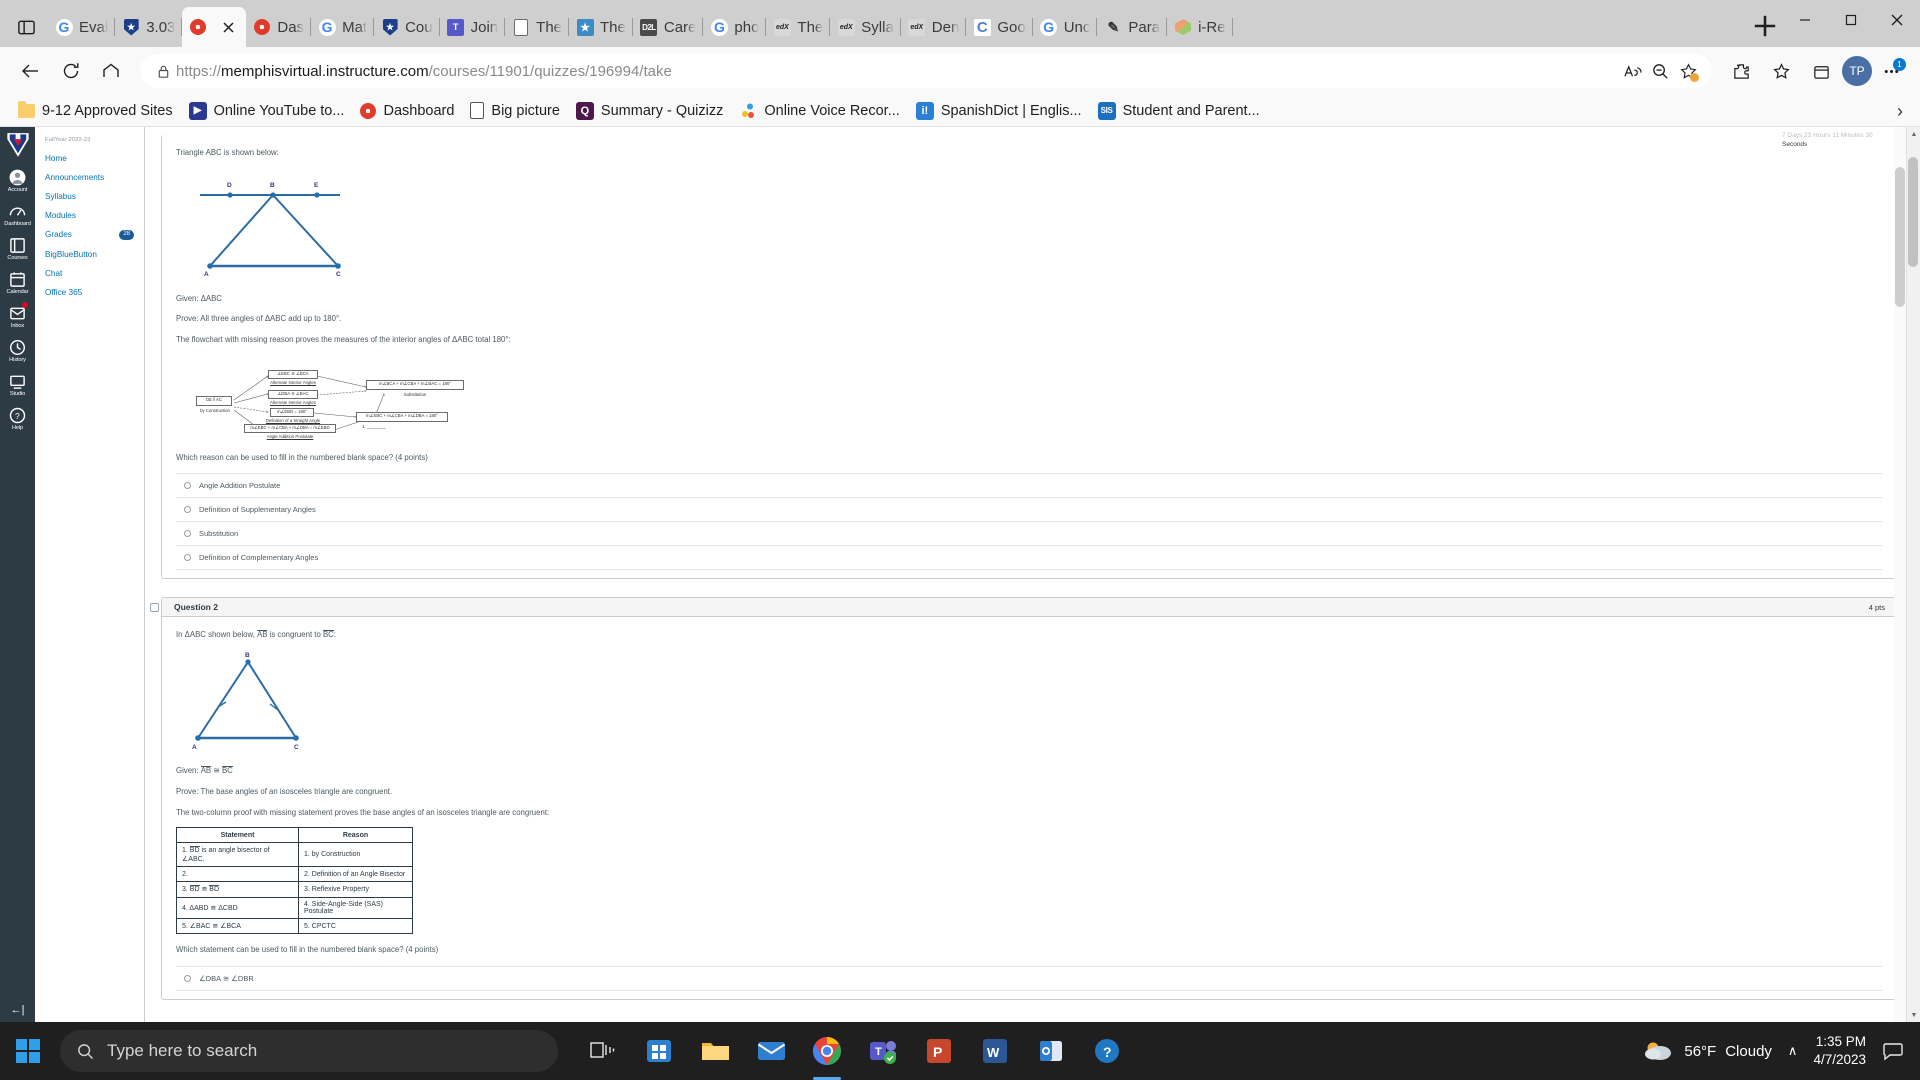 This screenshot has height=1080, width=1920. Describe the element at coordinates (473, 27) in the screenshot. I see `browser-tab: T Join` at that location.